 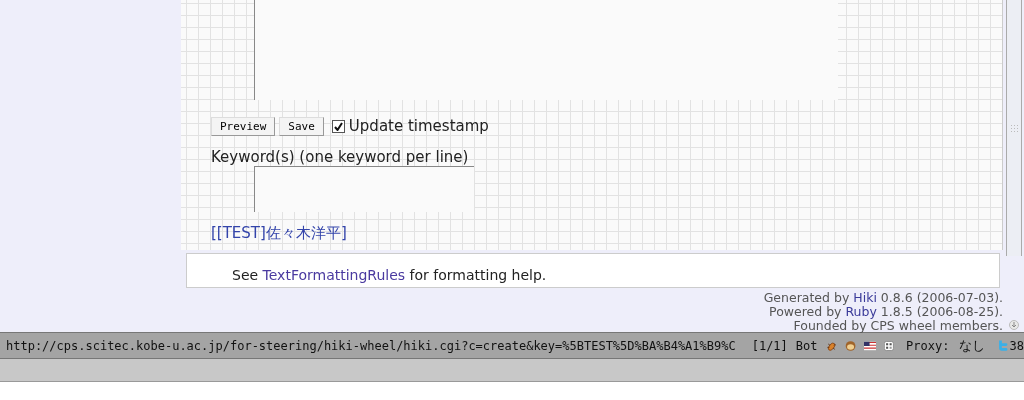 What do you see at coordinates (1016, 345) in the screenshot?
I see `count-text: 38` at bounding box center [1016, 345].